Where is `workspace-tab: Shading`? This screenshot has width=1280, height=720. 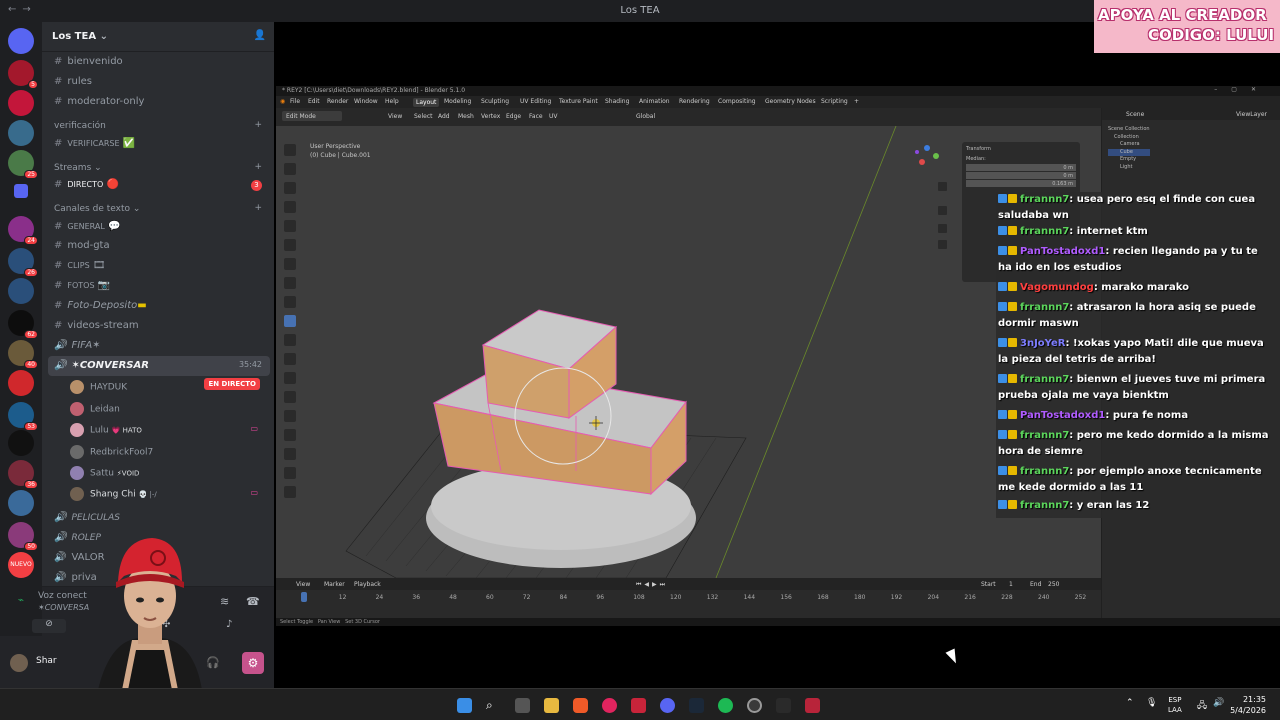
workspace-tab: Shading is located at coordinates (617, 101).